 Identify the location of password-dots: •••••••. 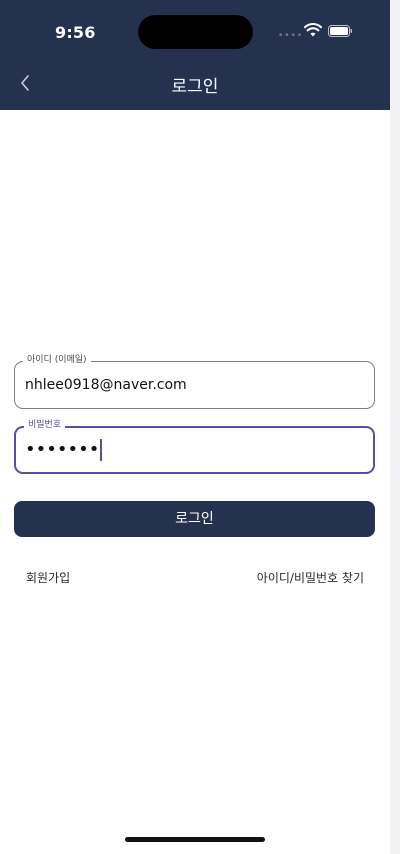
(62, 449).